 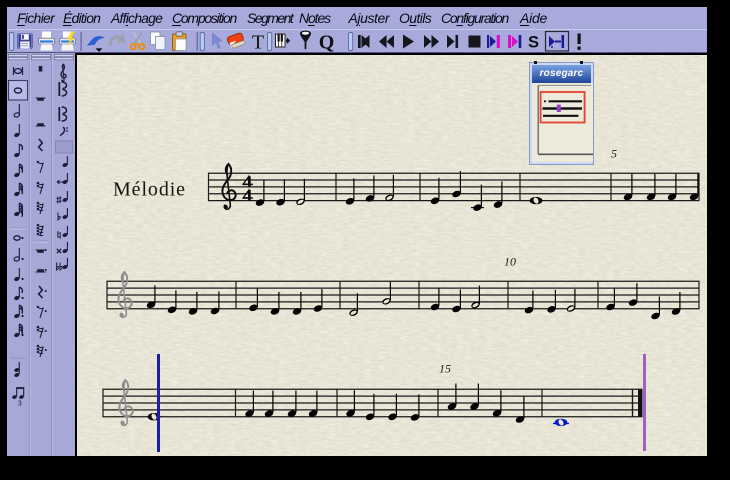 What do you see at coordinates (614, 154) in the screenshot?
I see `svg-text: 5` at bounding box center [614, 154].